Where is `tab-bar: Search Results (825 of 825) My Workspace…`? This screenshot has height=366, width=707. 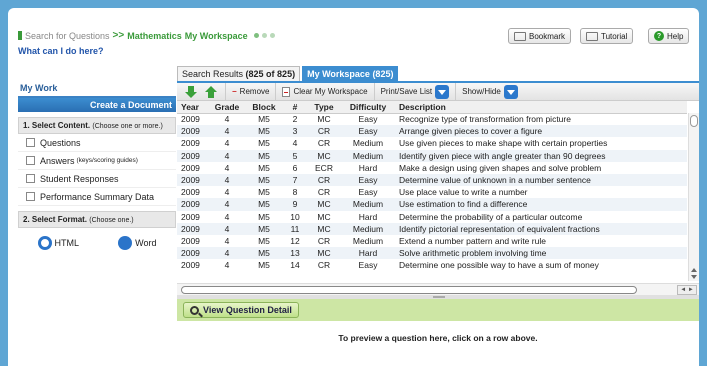 tab-bar: Search Results (825 of 825) My Workspace… is located at coordinates (288, 73).